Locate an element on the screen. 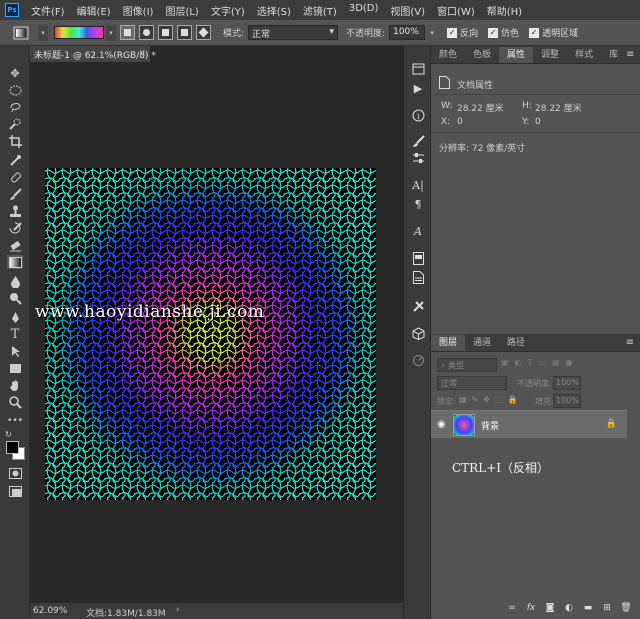  panel-tab: 通道 is located at coordinates (482, 343).